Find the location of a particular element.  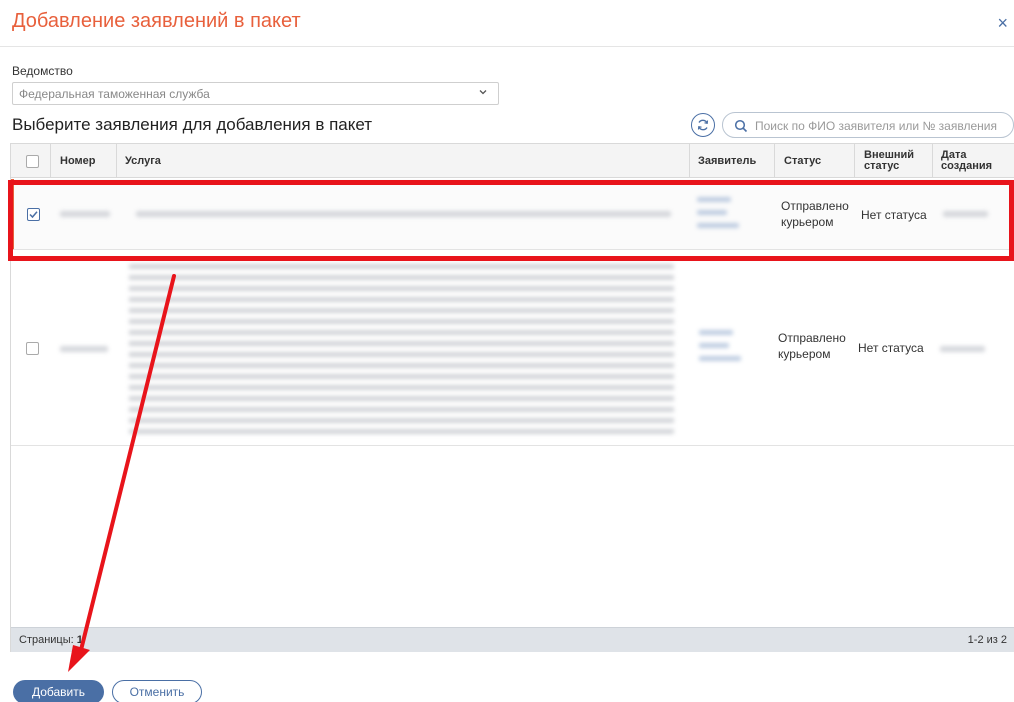

pagination-pages: Страницы: 1 is located at coordinates (51, 640).